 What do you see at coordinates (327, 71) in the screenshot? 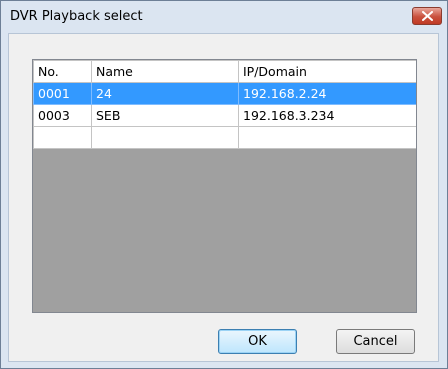
I see `column-header-ip: IP/Domain` at bounding box center [327, 71].